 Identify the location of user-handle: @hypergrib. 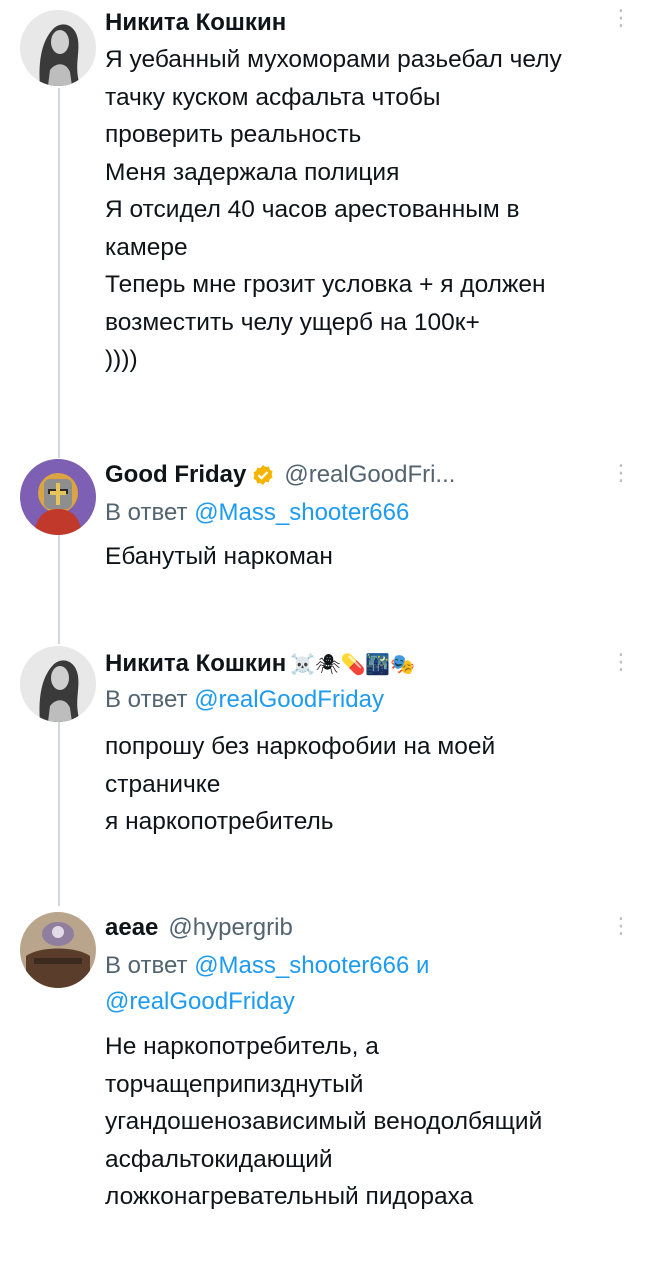
(230, 928).